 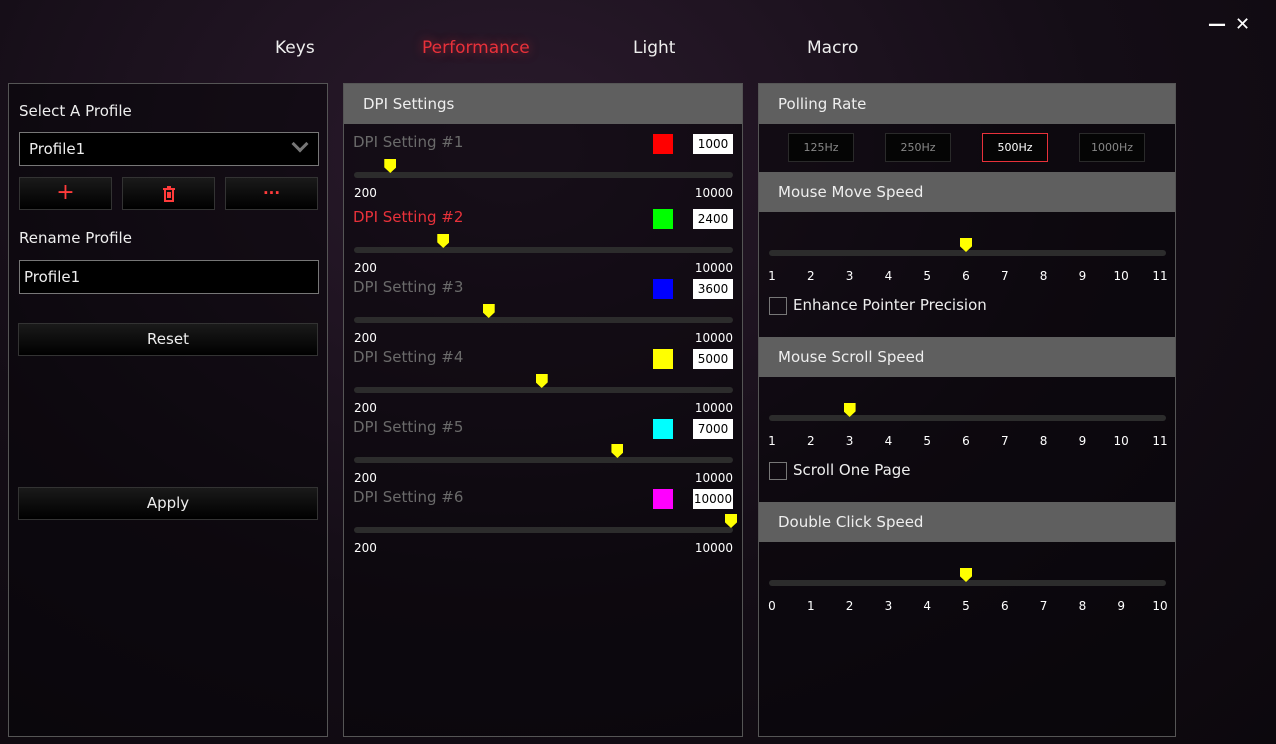 I want to click on tab-macro: Macro, so click(x=832, y=48).